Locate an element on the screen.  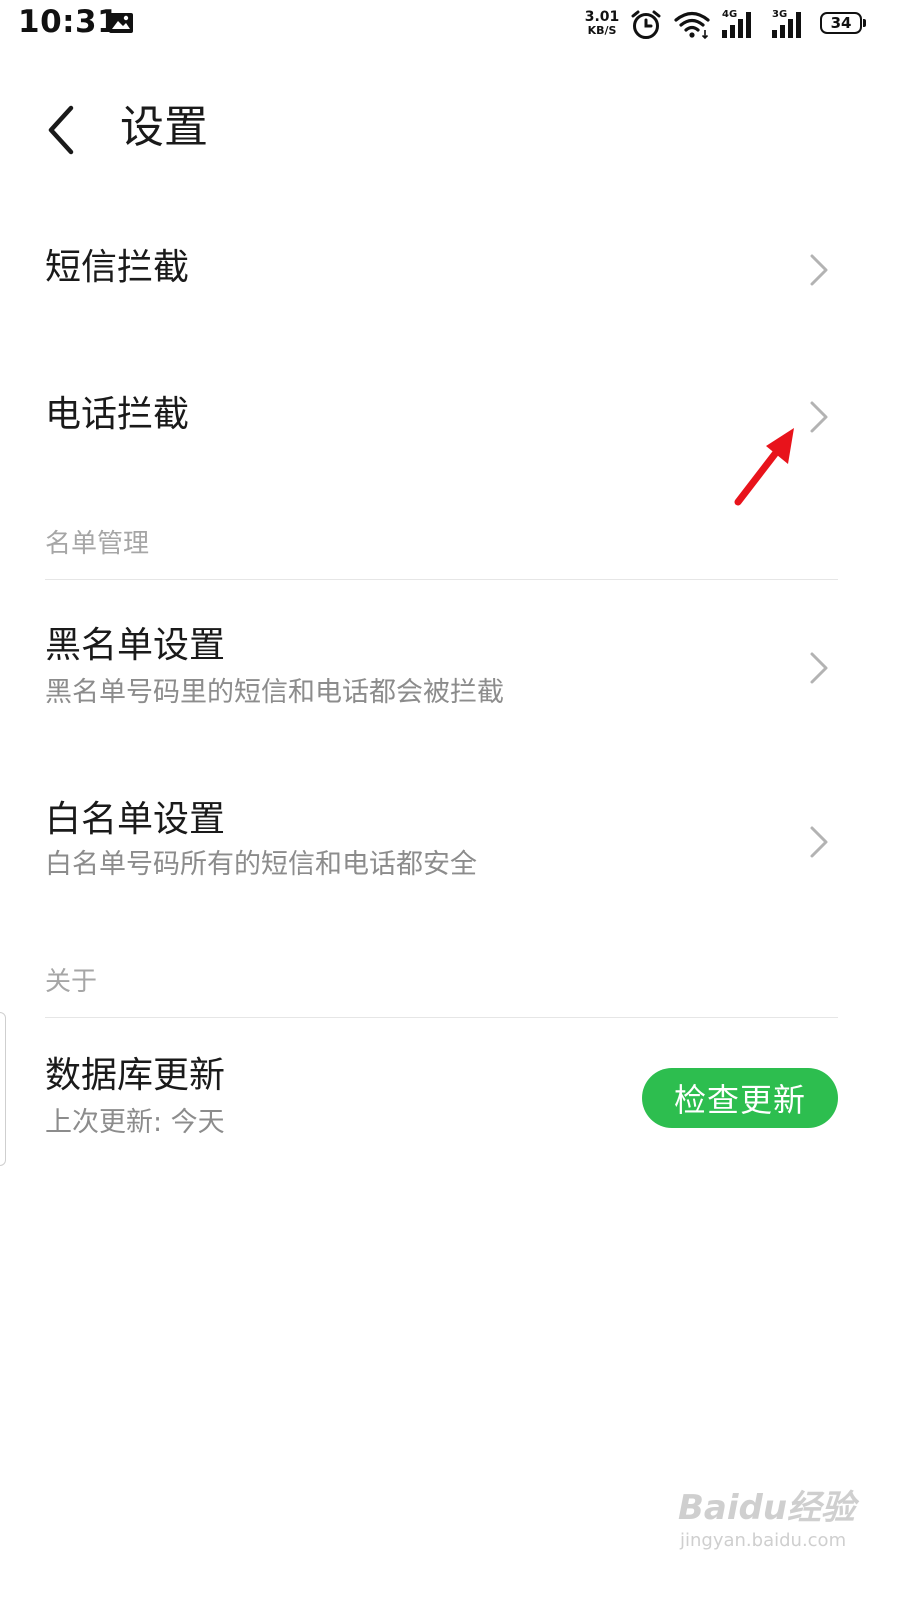
app-header: 设置 is located at coordinates (450, 130).